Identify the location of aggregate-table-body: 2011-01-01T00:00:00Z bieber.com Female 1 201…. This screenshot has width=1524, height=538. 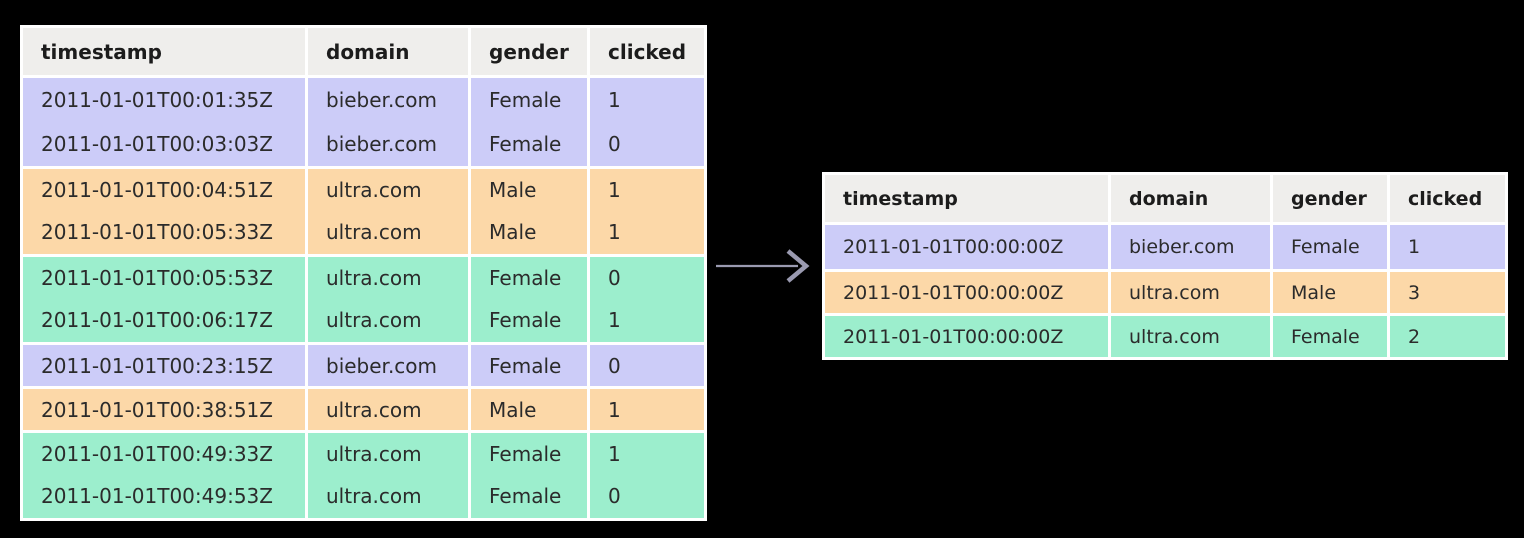
(1165, 291).